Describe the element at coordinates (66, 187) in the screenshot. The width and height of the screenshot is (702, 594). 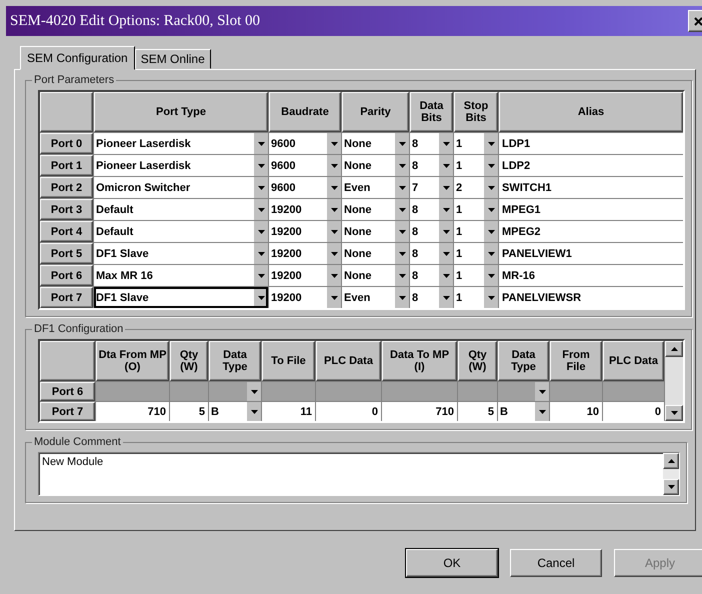
I see `port-button: Port 2` at that location.